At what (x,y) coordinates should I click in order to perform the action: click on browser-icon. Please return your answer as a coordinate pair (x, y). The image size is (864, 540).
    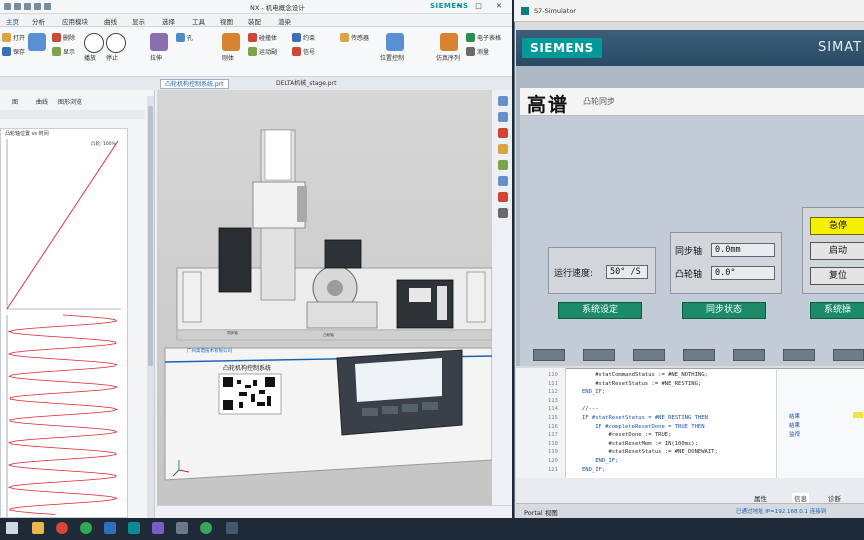
    Looking at the image, I should click on (62, 528).